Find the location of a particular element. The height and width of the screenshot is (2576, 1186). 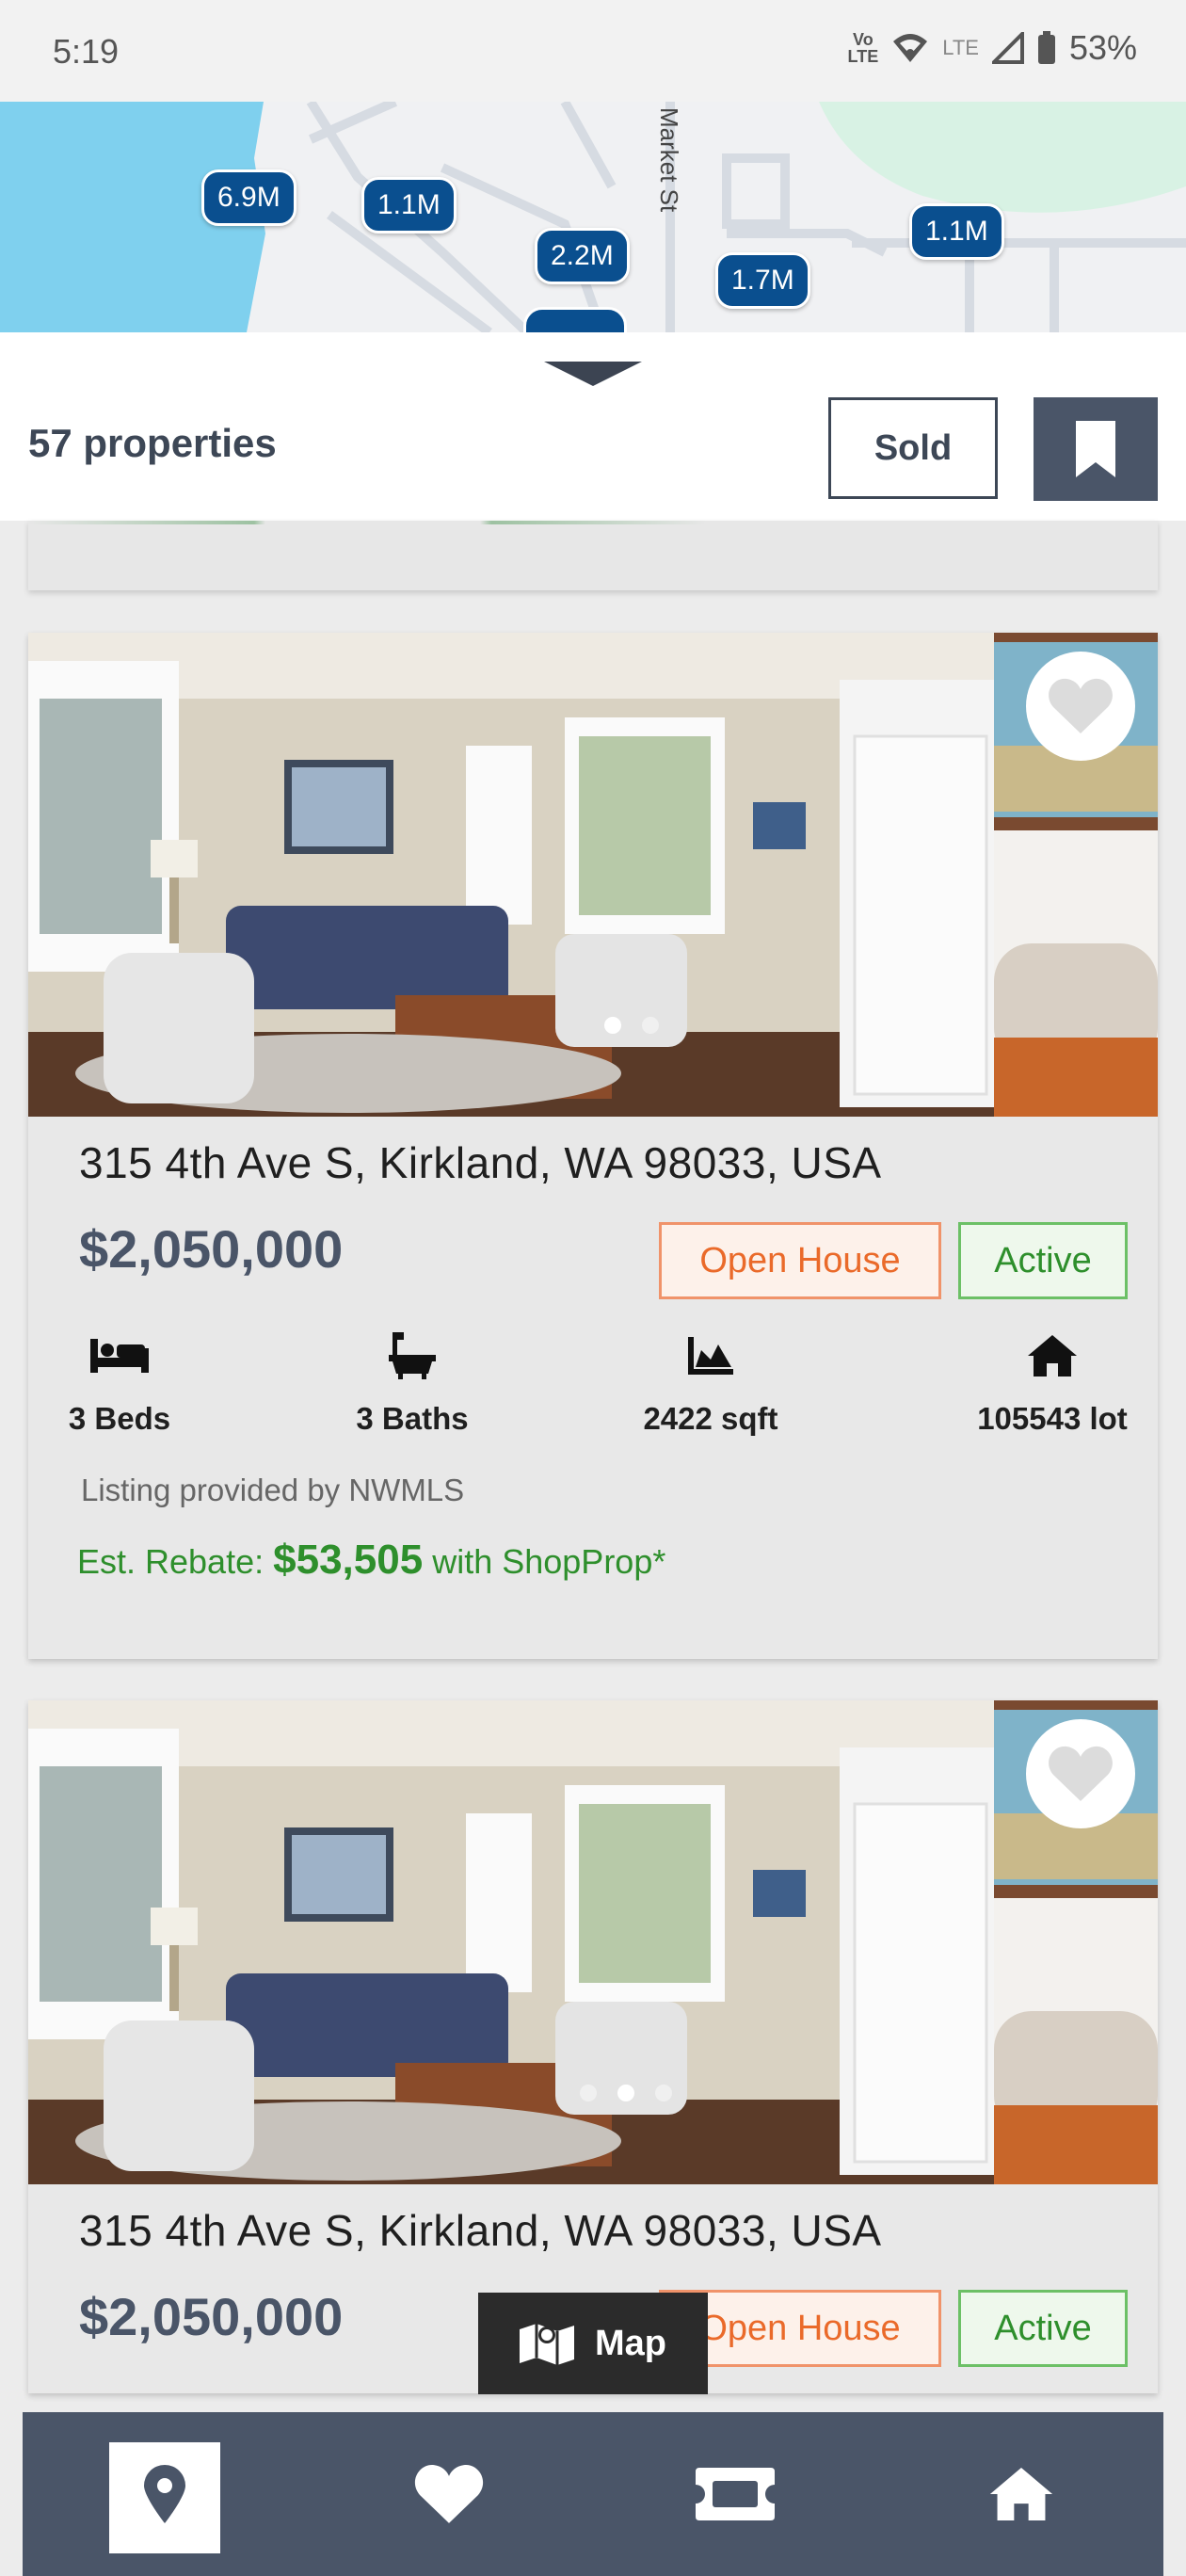

rebate-prefix: Est. Rebate: is located at coordinates (170, 1561).